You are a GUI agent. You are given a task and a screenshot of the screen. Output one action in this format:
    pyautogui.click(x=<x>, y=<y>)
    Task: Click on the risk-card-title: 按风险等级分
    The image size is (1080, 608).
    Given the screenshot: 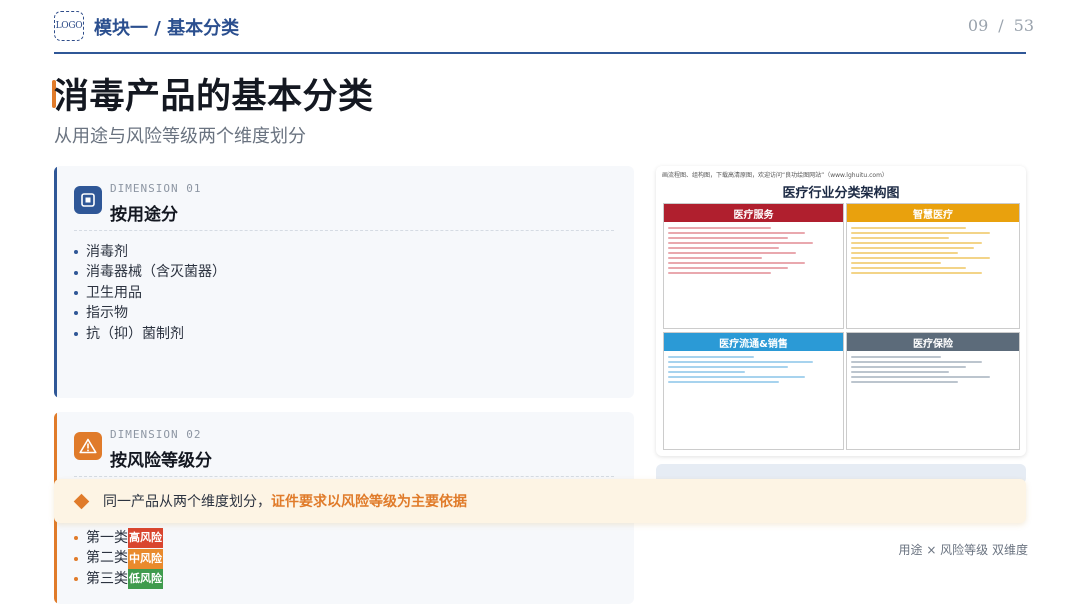 What is the action you would take?
    pyautogui.click(x=161, y=461)
    